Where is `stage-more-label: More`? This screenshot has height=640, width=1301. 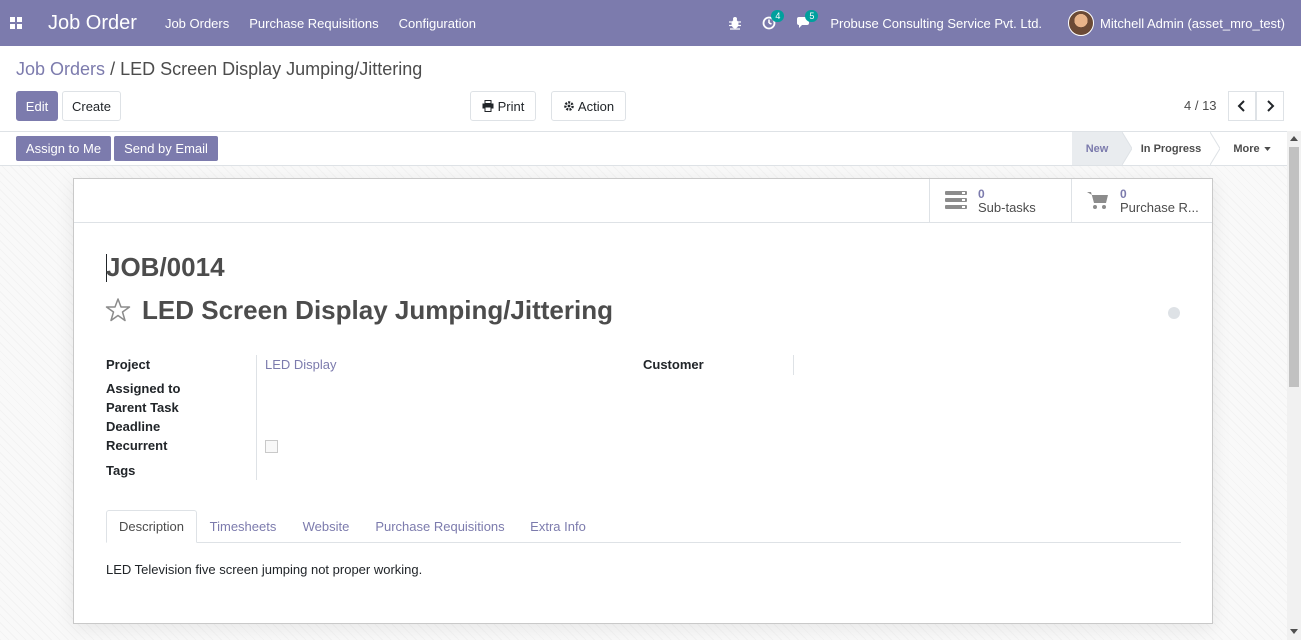 stage-more-label: More is located at coordinates (1246, 148).